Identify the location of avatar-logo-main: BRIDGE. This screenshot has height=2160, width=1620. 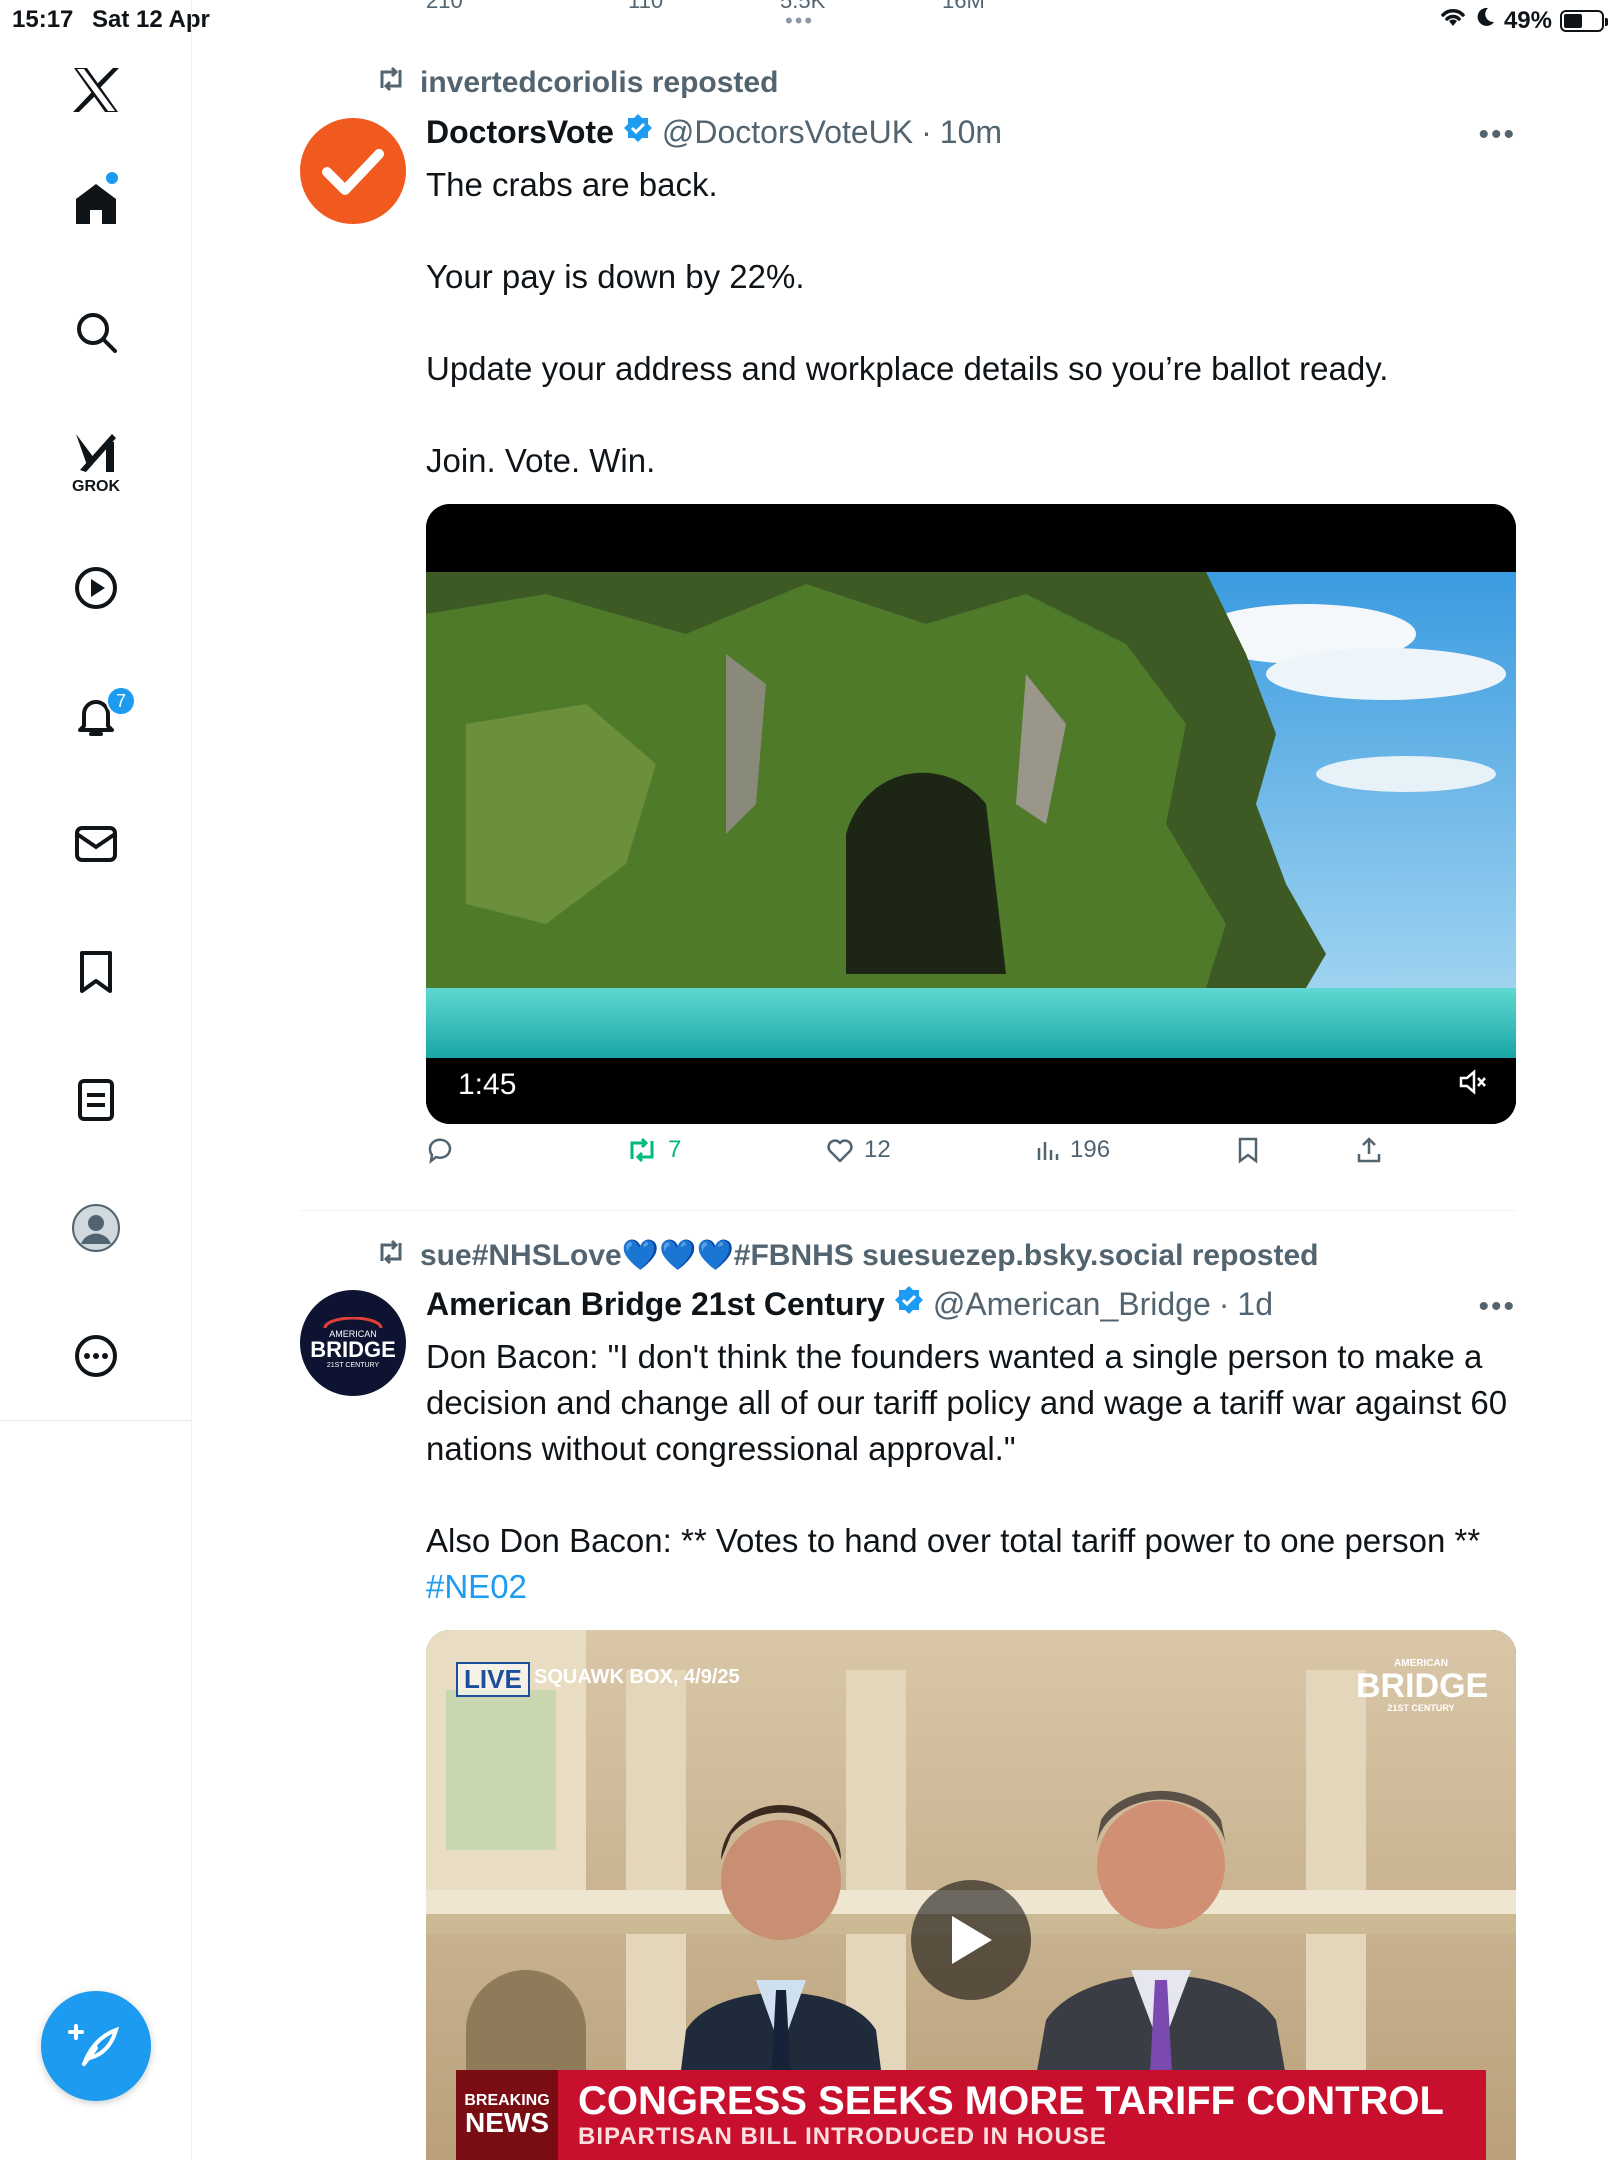
(353, 1349).